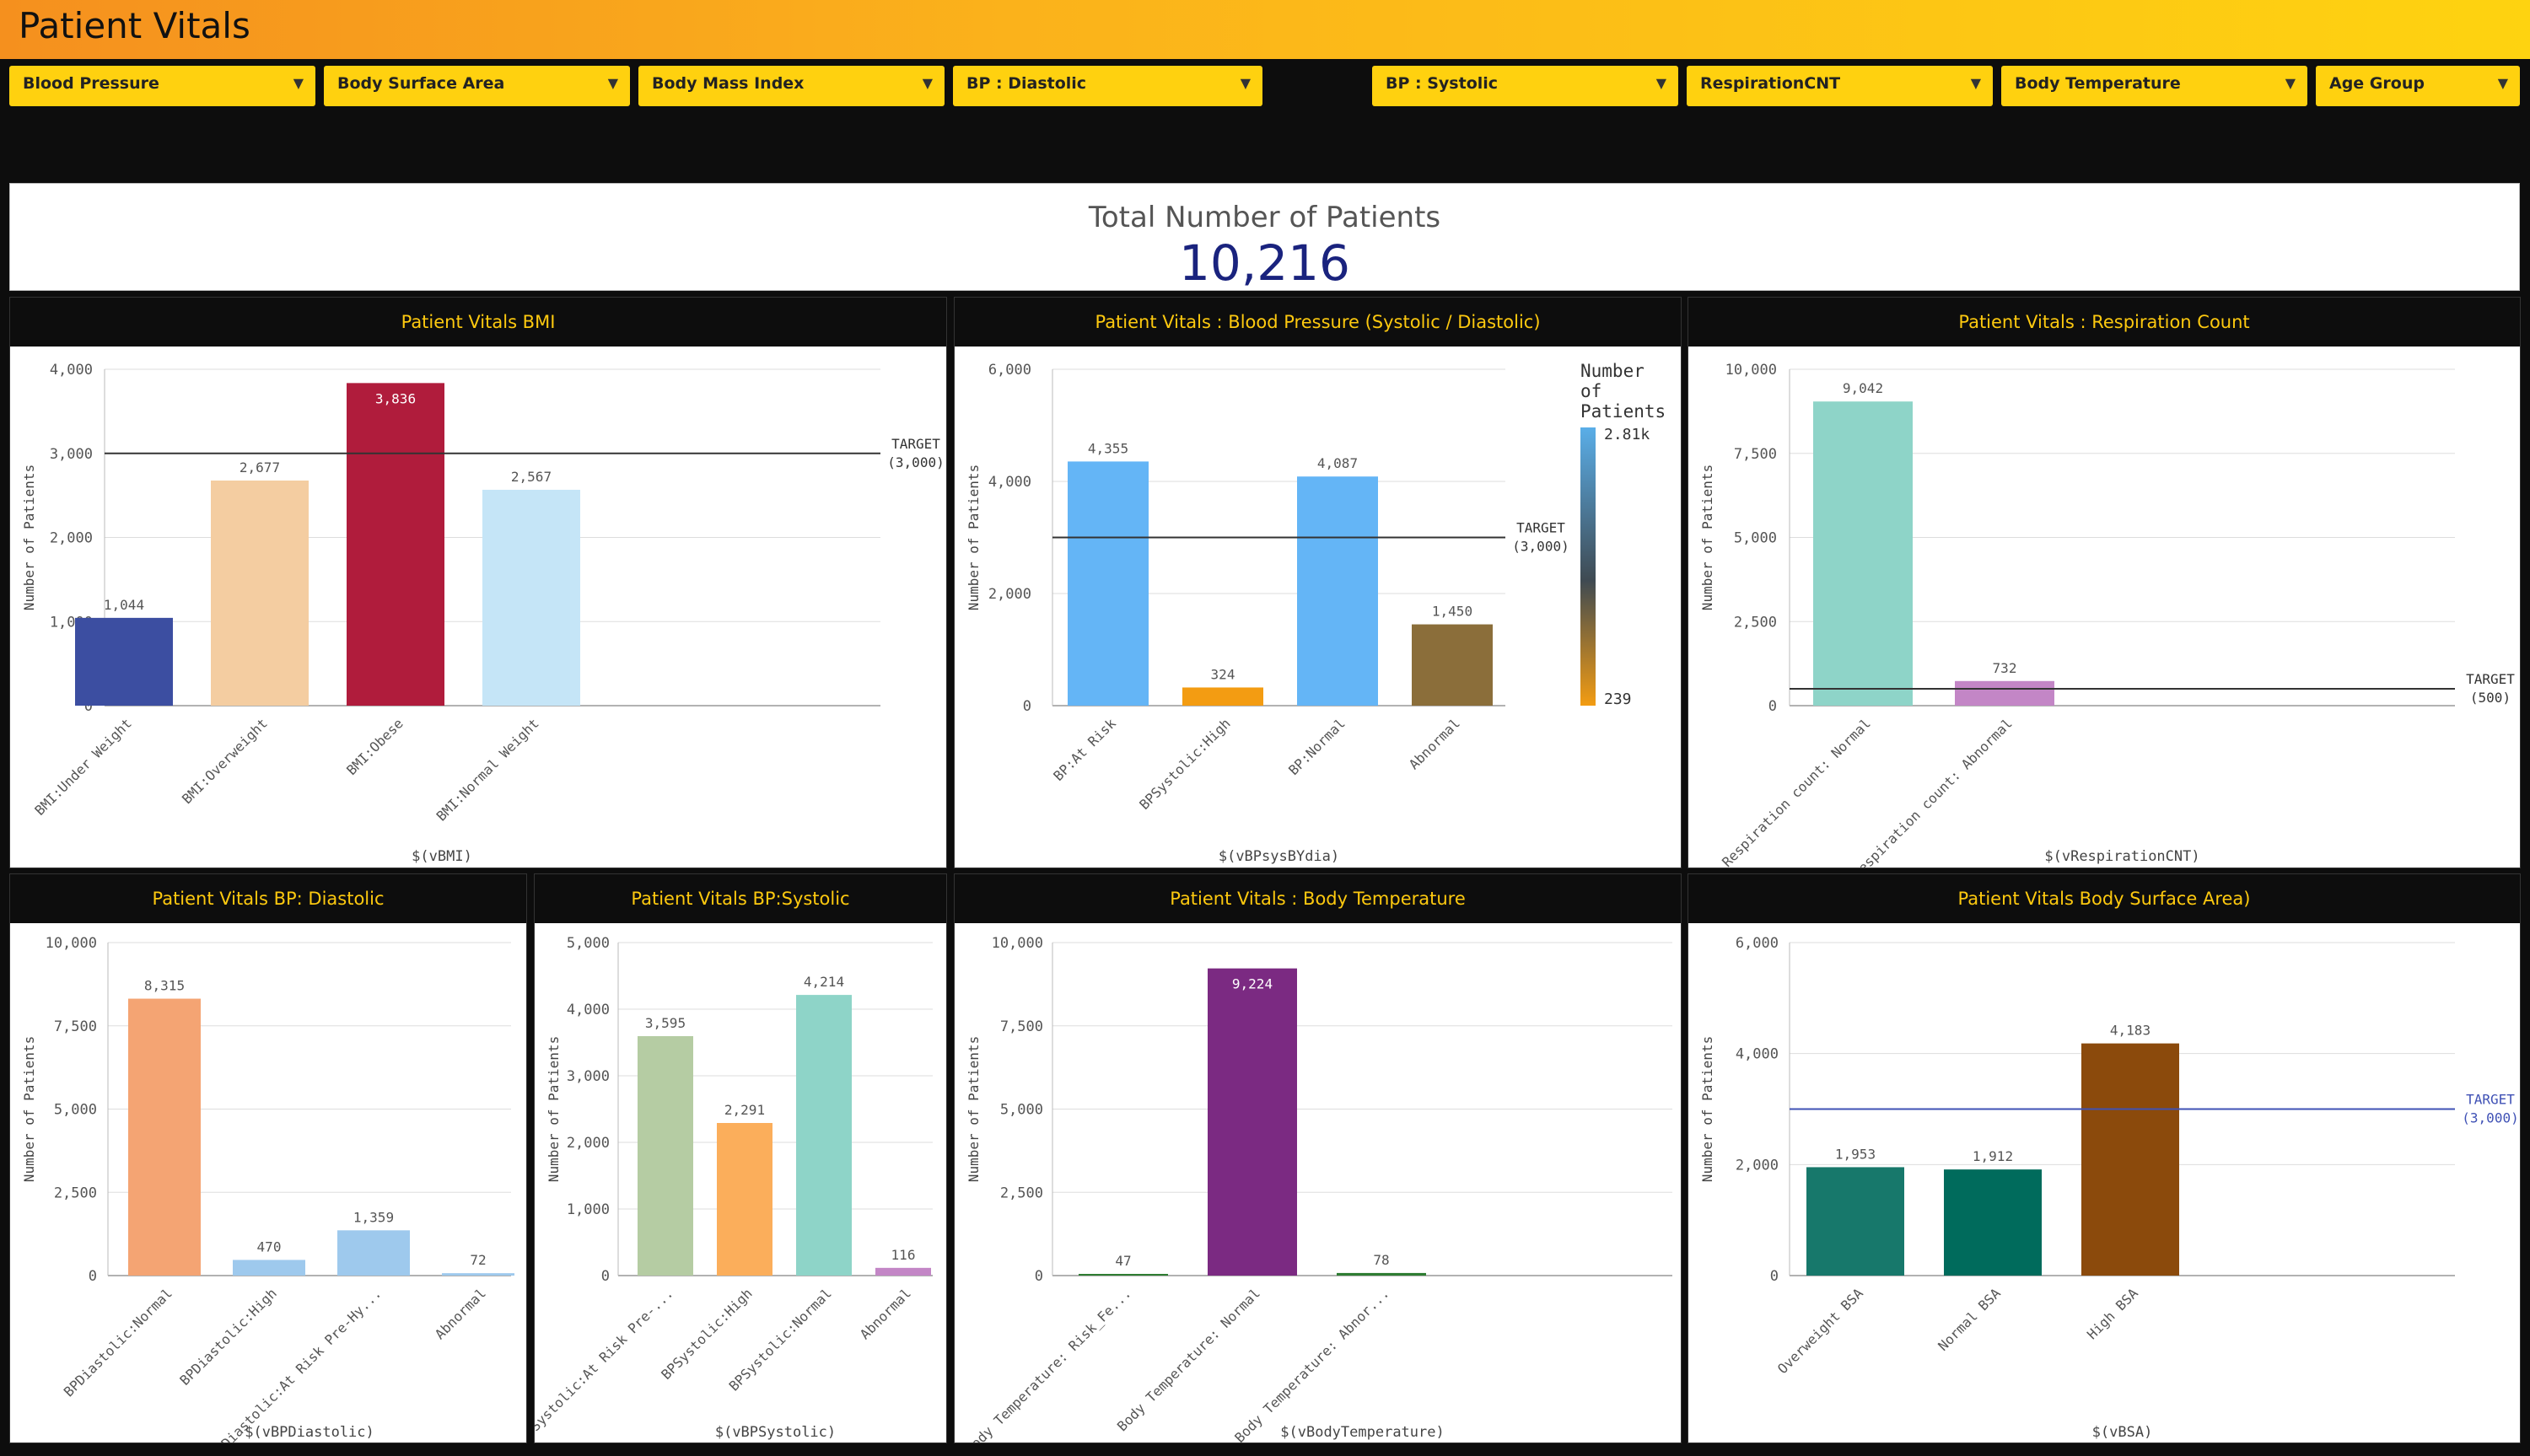  What do you see at coordinates (588, 1209) in the screenshot?
I see `y-tick-label: 1,000` at bounding box center [588, 1209].